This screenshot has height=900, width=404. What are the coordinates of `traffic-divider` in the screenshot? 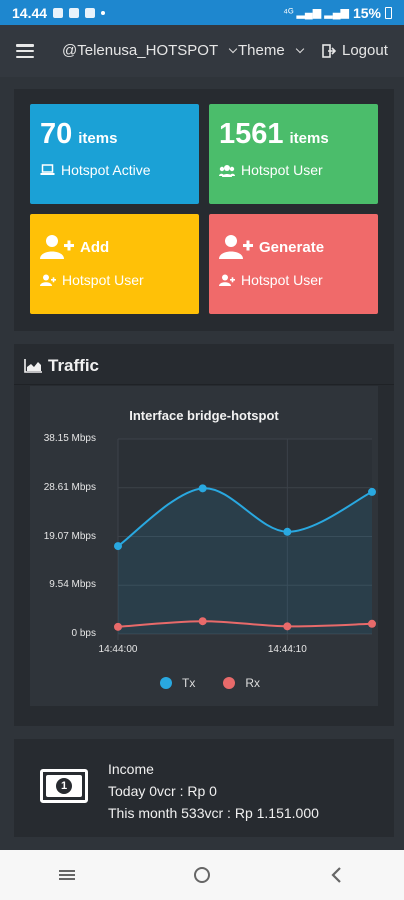 It's located at (204, 384).